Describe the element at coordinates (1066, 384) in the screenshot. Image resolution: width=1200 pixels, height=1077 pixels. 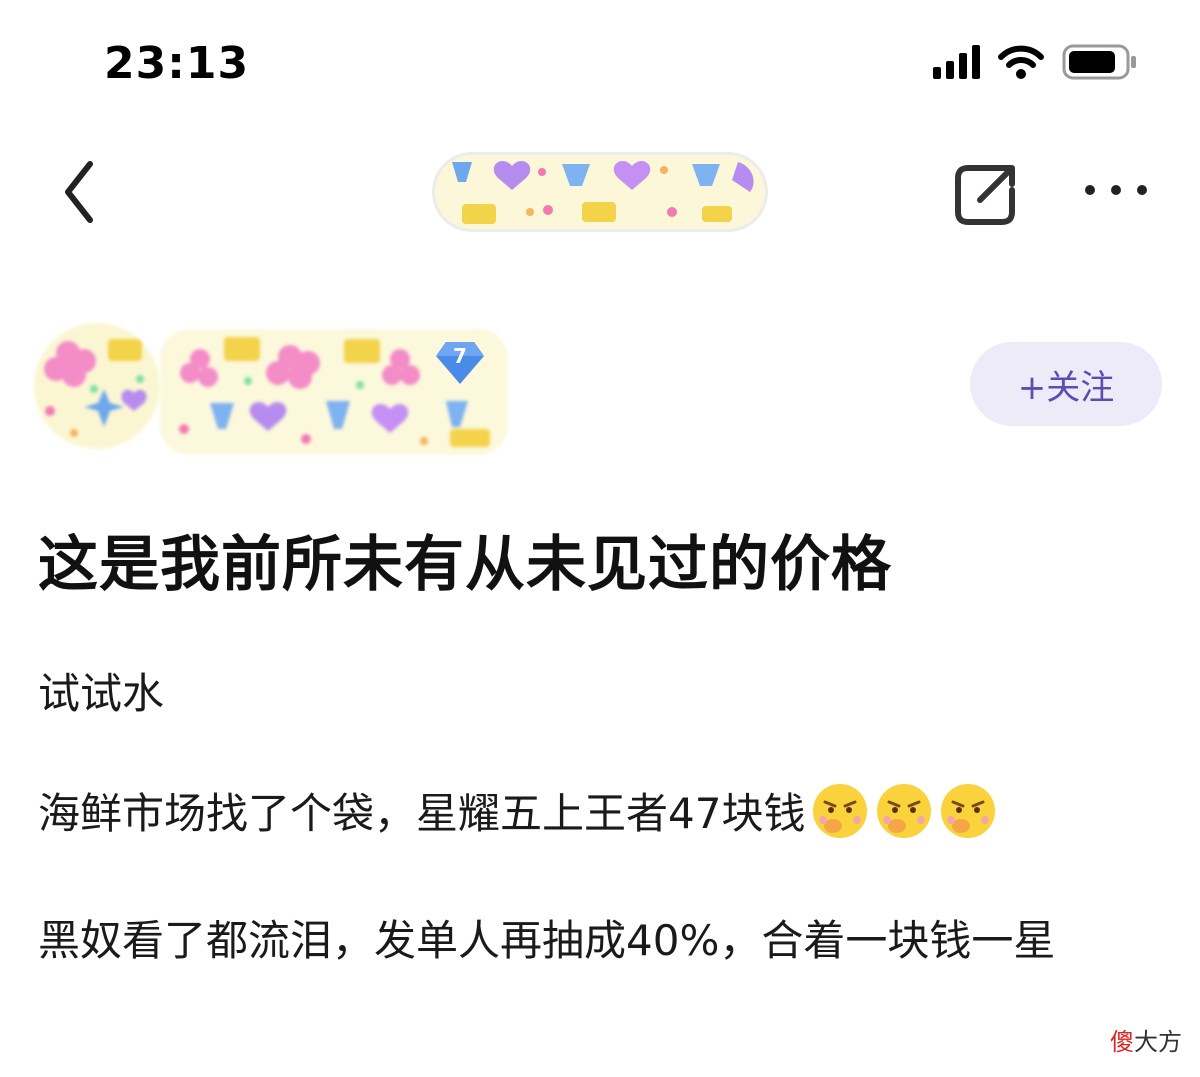
I see `follow-button: +关注` at that location.